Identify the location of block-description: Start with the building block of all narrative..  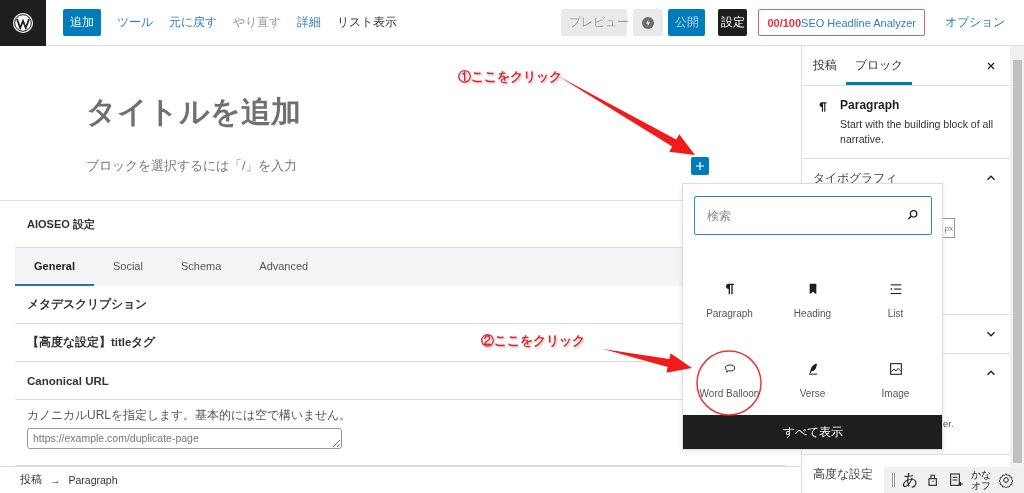
(917, 132).